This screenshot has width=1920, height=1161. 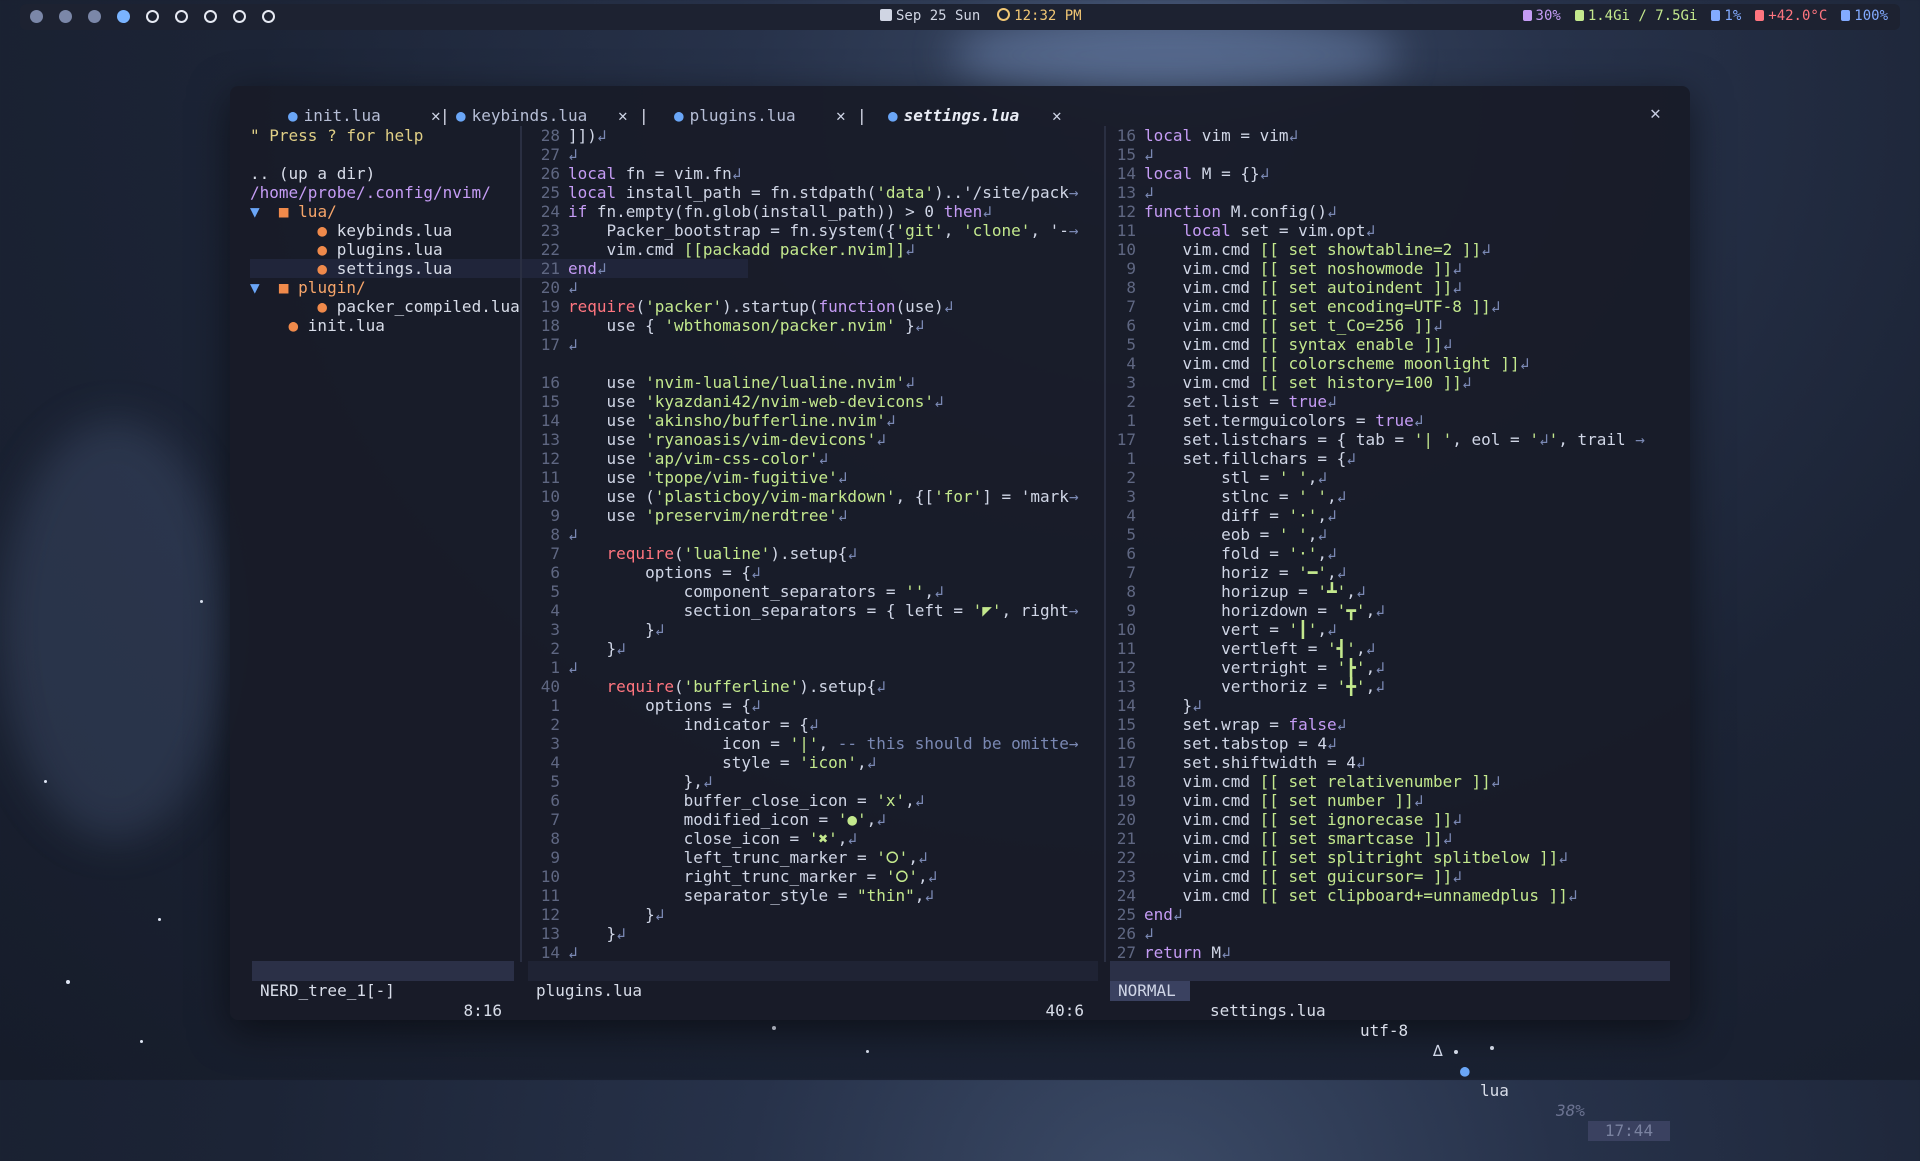 What do you see at coordinates (806, 629) in the screenshot?
I see `code-line: 3 }↲` at bounding box center [806, 629].